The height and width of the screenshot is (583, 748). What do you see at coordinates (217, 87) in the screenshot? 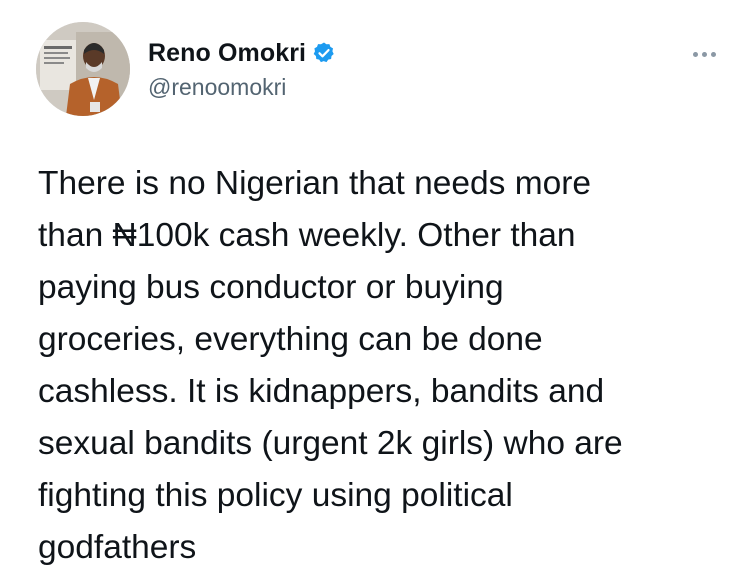
I see `author-handle: @renoomokri` at bounding box center [217, 87].